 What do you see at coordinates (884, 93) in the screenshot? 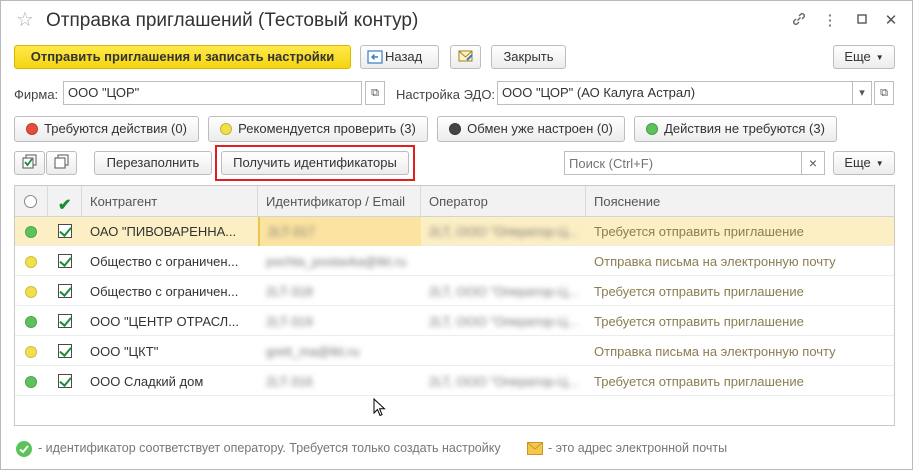
I see `edo-open-icon: ⧉` at bounding box center [884, 93].